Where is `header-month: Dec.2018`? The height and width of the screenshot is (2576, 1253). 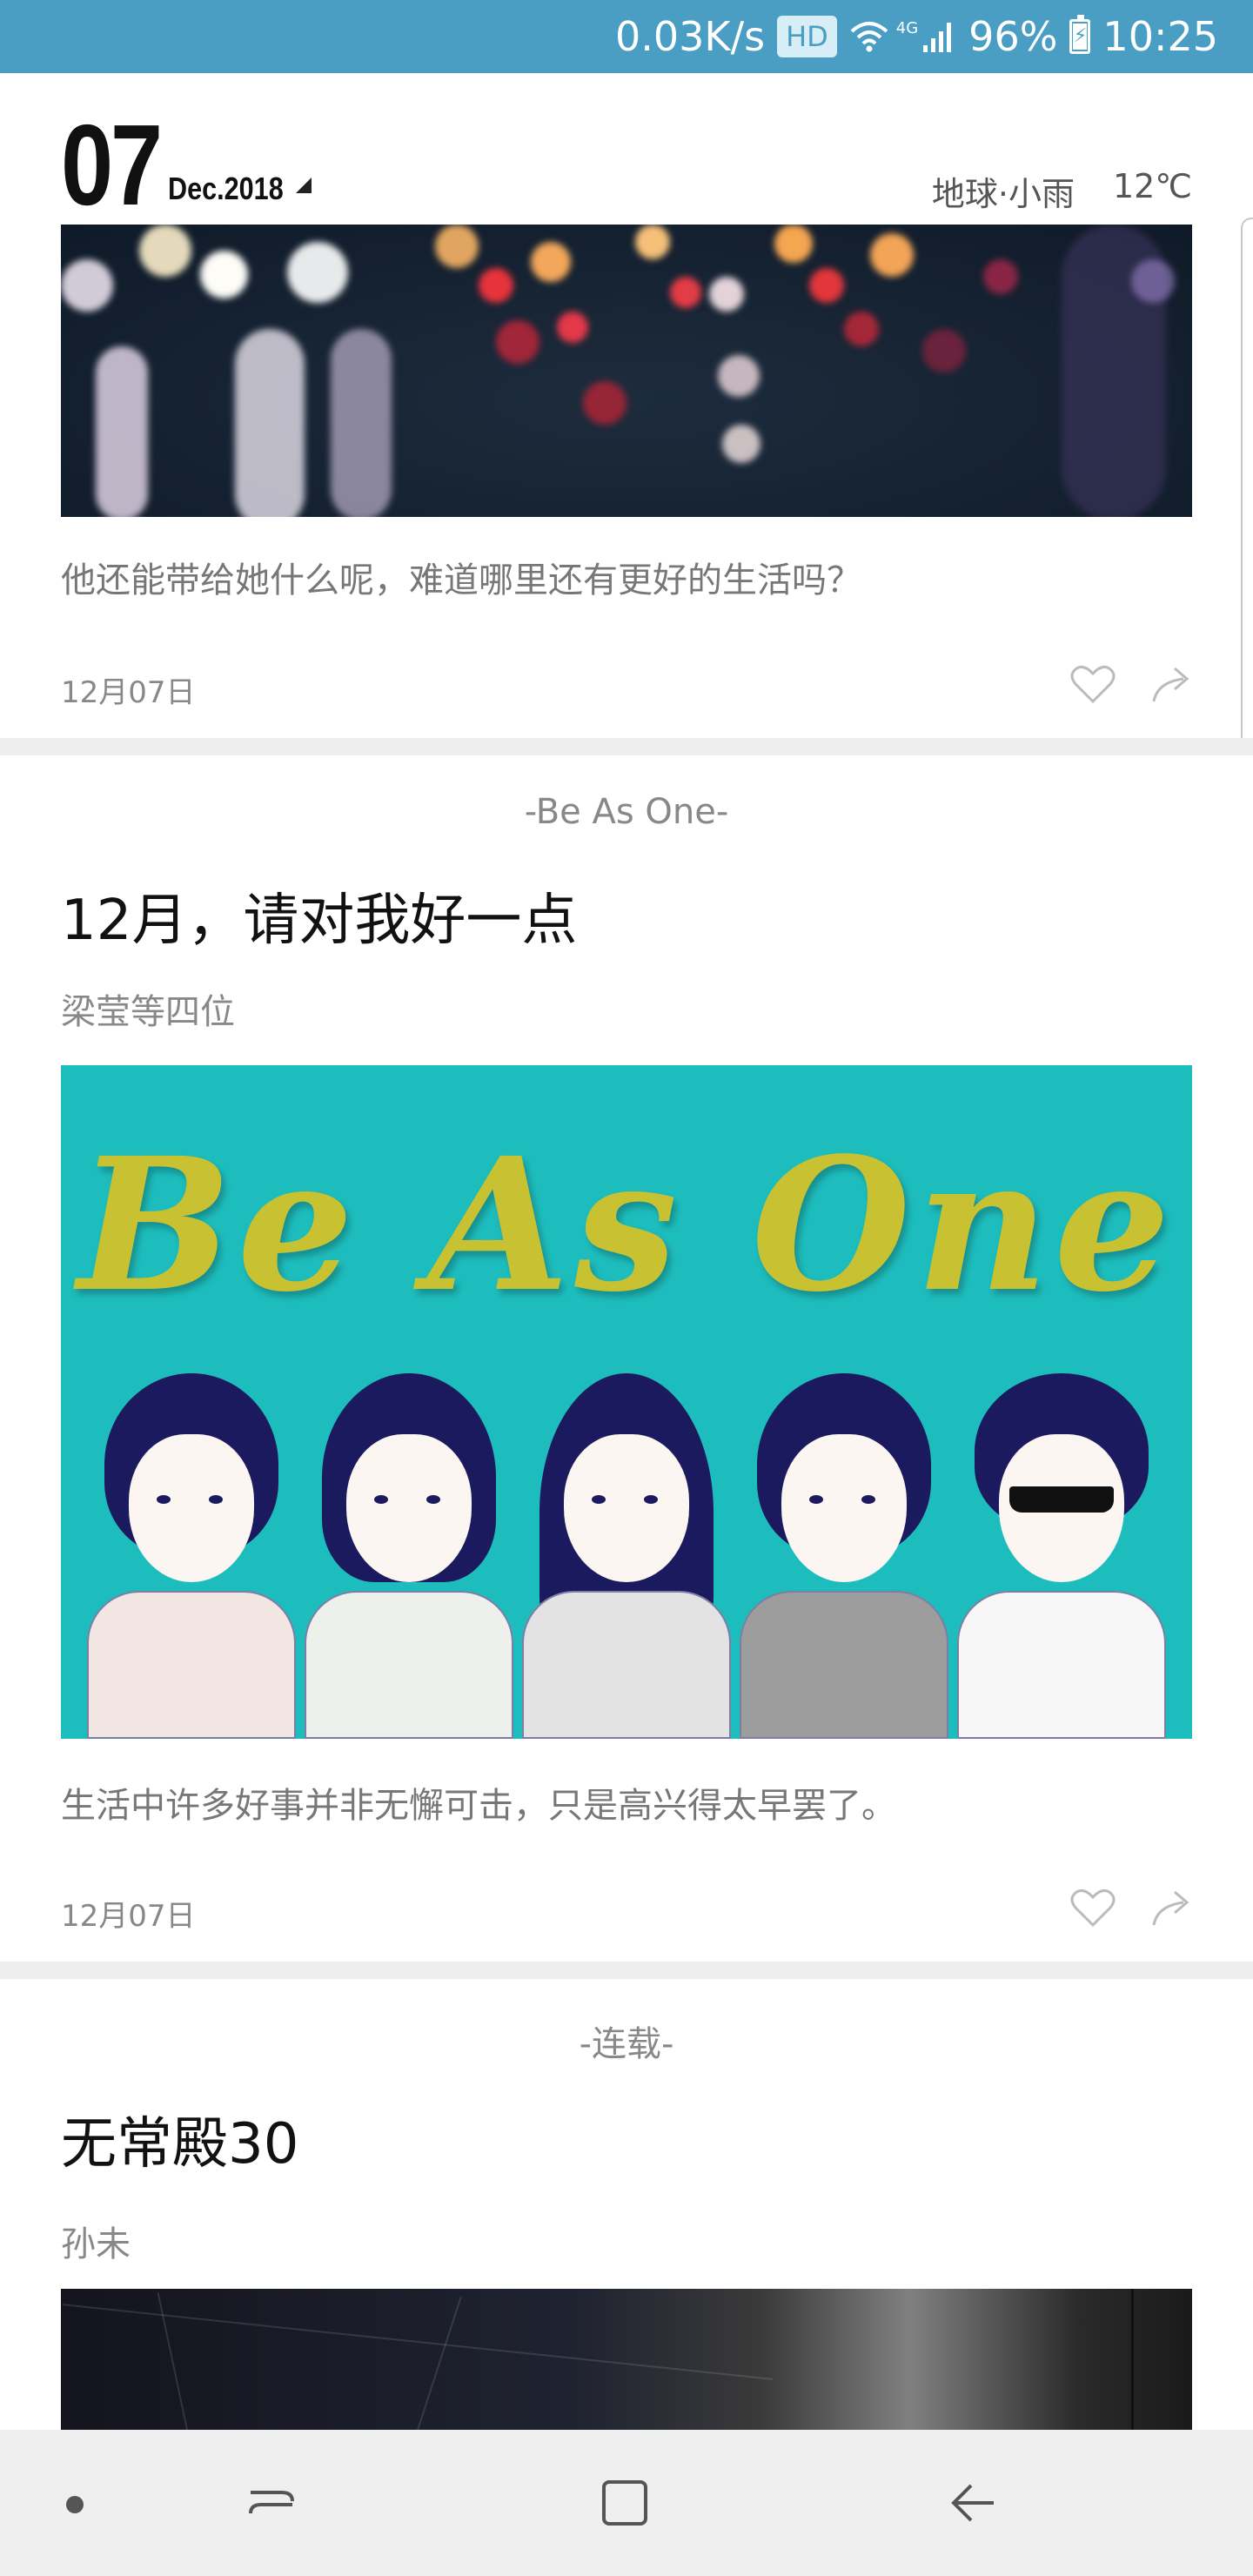 header-month: Dec.2018 is located at coordinates (226, 189).